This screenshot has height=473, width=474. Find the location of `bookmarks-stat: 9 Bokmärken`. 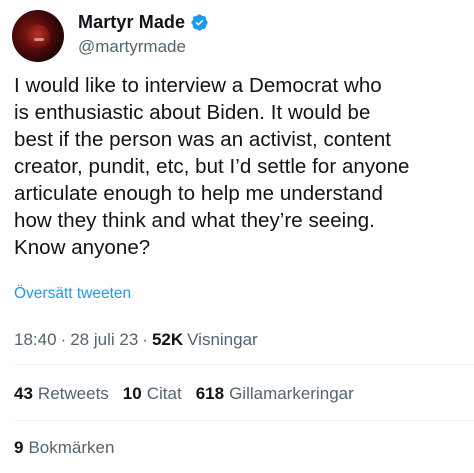

bookmarks-stat: 9 Bokmärken is located at coordinates (64, 448).